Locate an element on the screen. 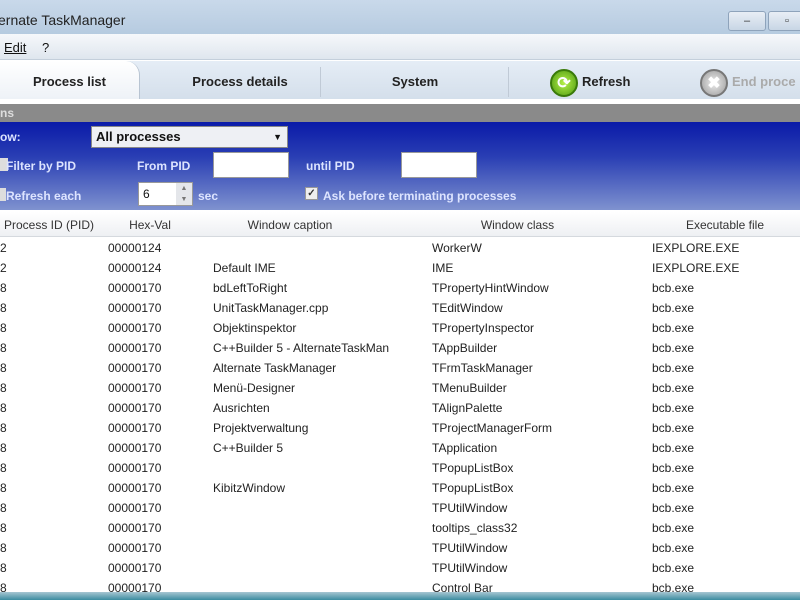  cell-caption: UnitTaskManager.cpp is located at coordinates (271, 308).